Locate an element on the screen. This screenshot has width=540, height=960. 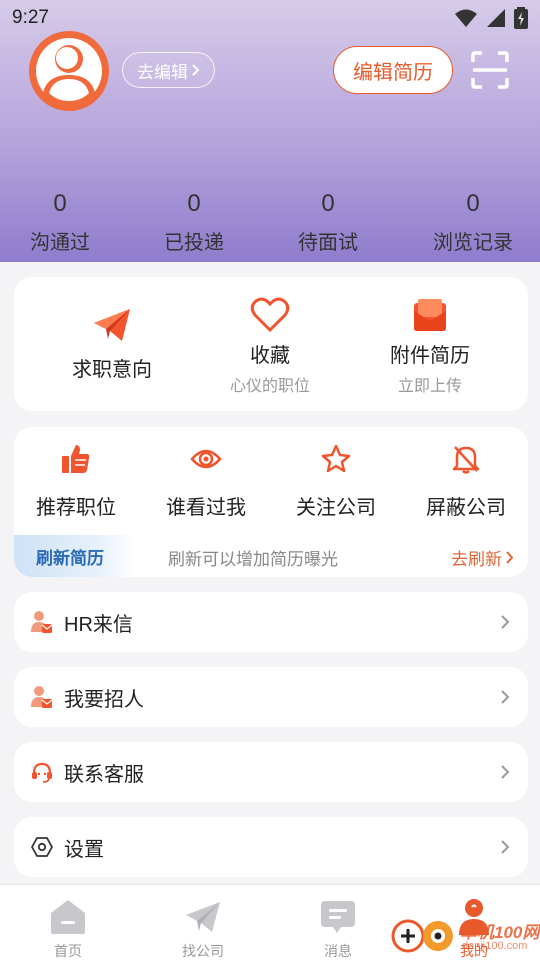
chat-icon is located at coordinates (338, 917).